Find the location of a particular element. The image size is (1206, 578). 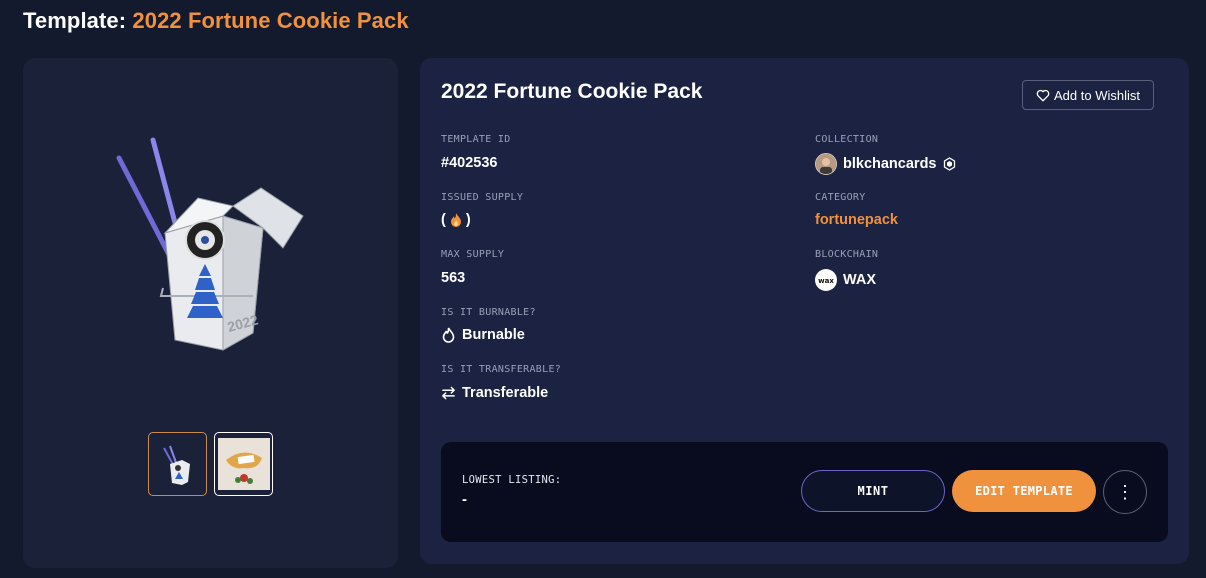

issued-supply-paren-close: ) is located at coordinates (468, 220).